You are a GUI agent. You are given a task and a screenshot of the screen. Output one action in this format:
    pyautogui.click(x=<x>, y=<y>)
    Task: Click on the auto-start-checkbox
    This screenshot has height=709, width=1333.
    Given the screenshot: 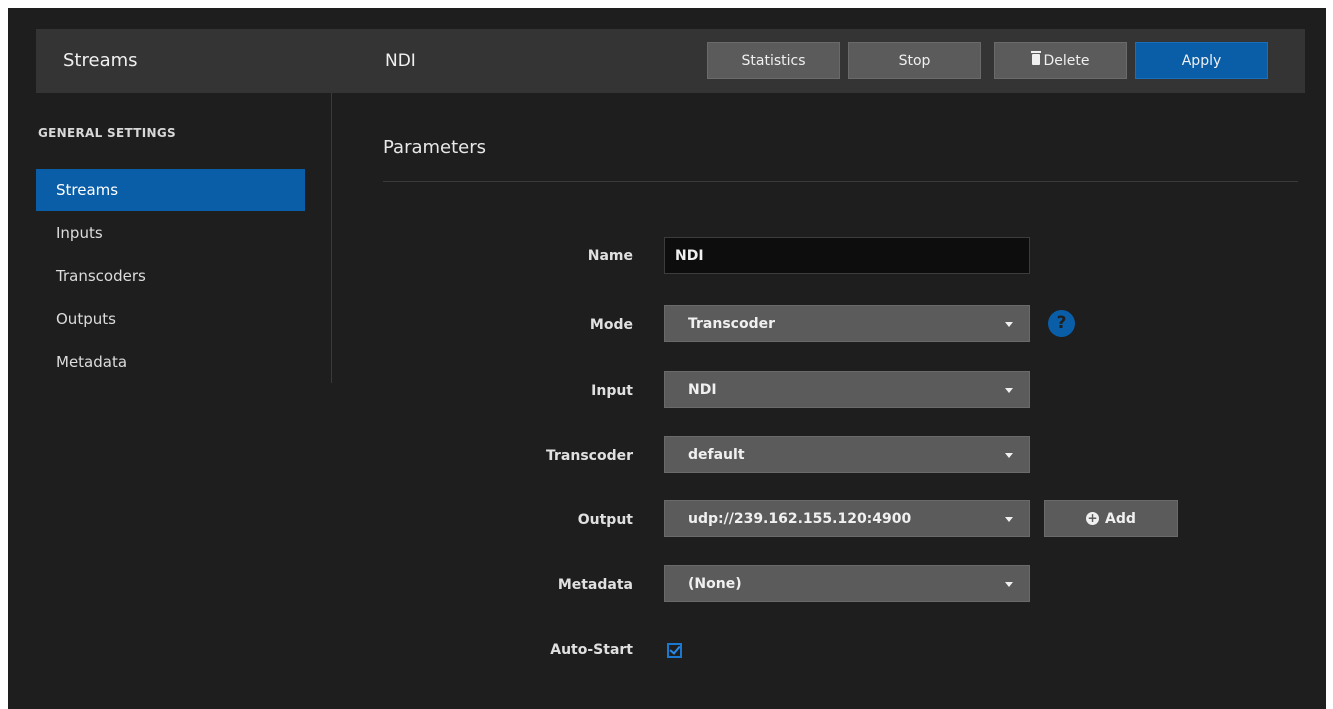 What is the action you would take?
    pyautogui.click(x=674, y=650)
    